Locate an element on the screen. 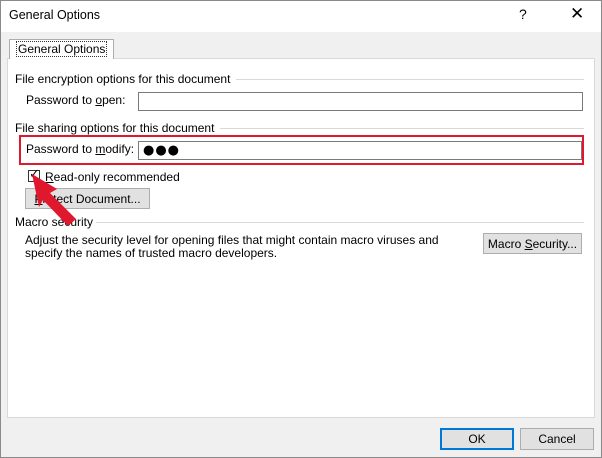  macro-group-line is located at coordinates (340, 222).